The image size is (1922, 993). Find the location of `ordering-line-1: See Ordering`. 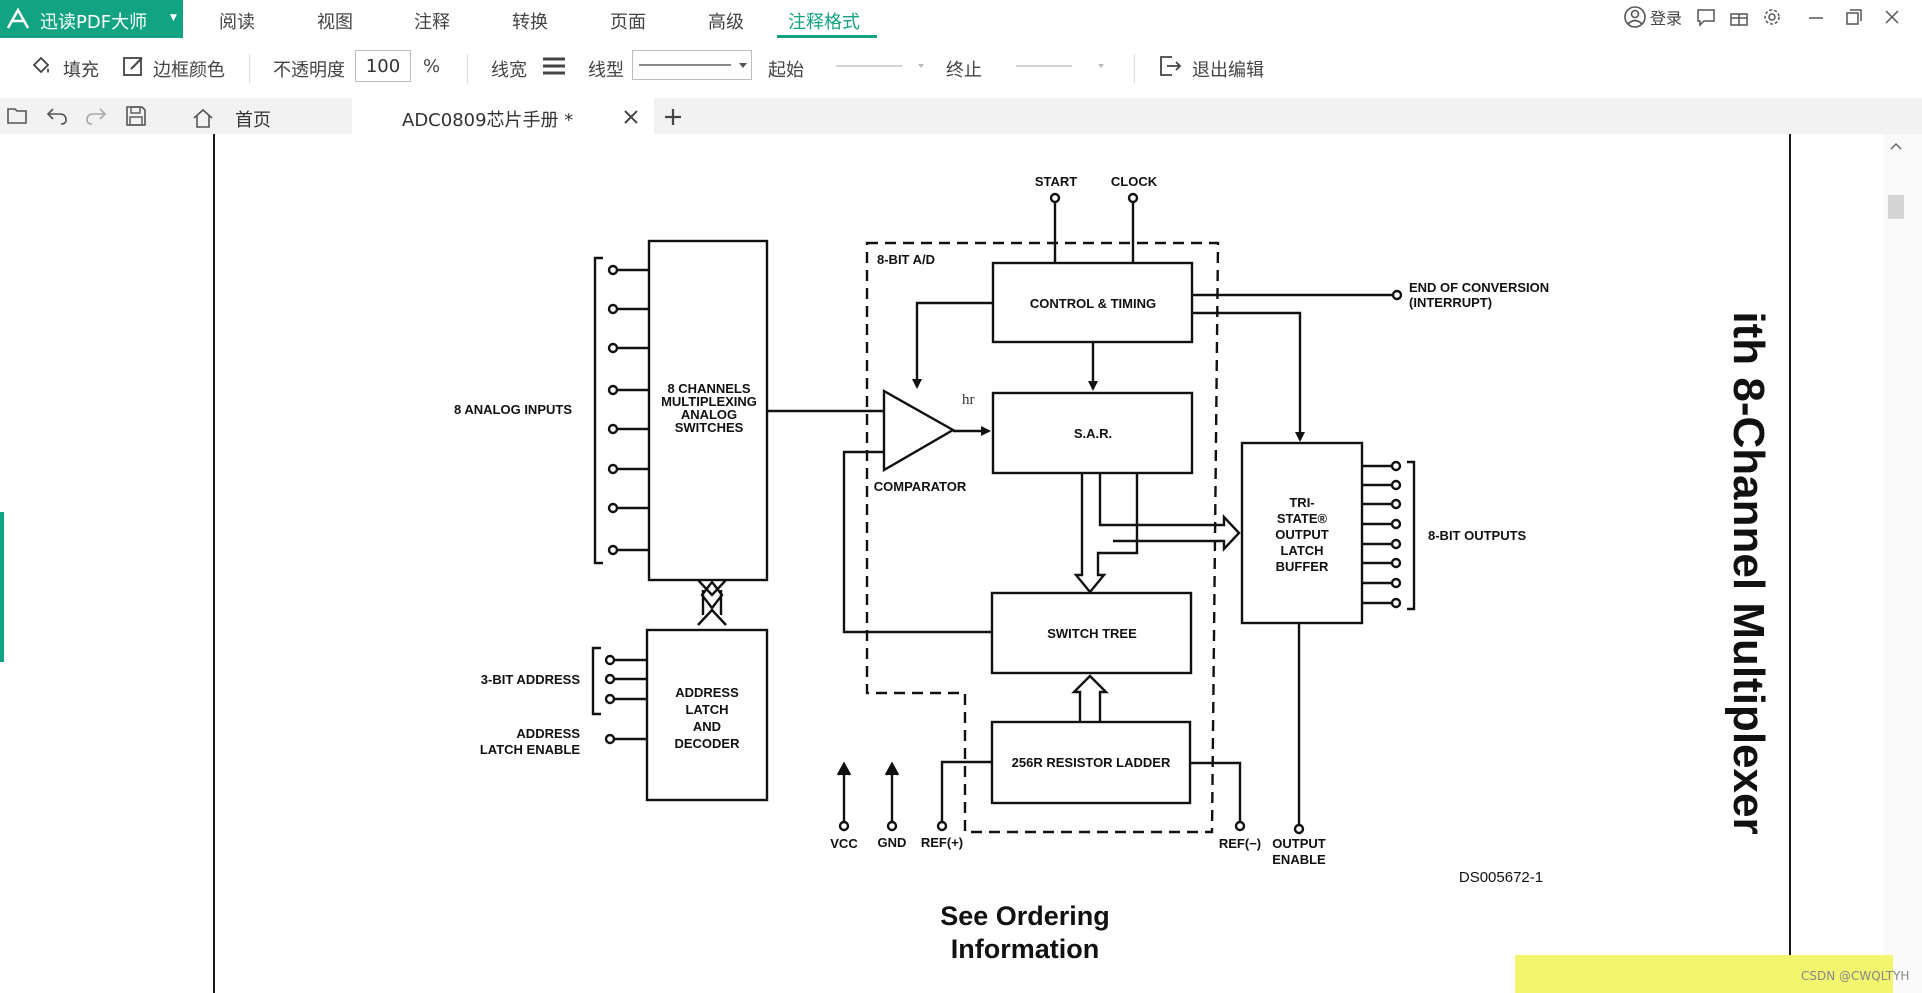

ordering-line-1: See Ordering is located at coordinates (1025, 916).